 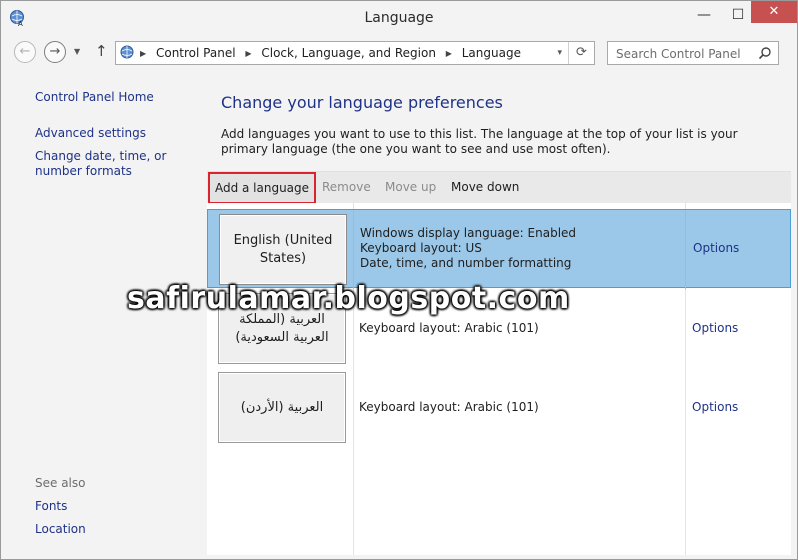 I want to click on title-bar: A Language — ☐ ✕, so click(x=399, y=18).